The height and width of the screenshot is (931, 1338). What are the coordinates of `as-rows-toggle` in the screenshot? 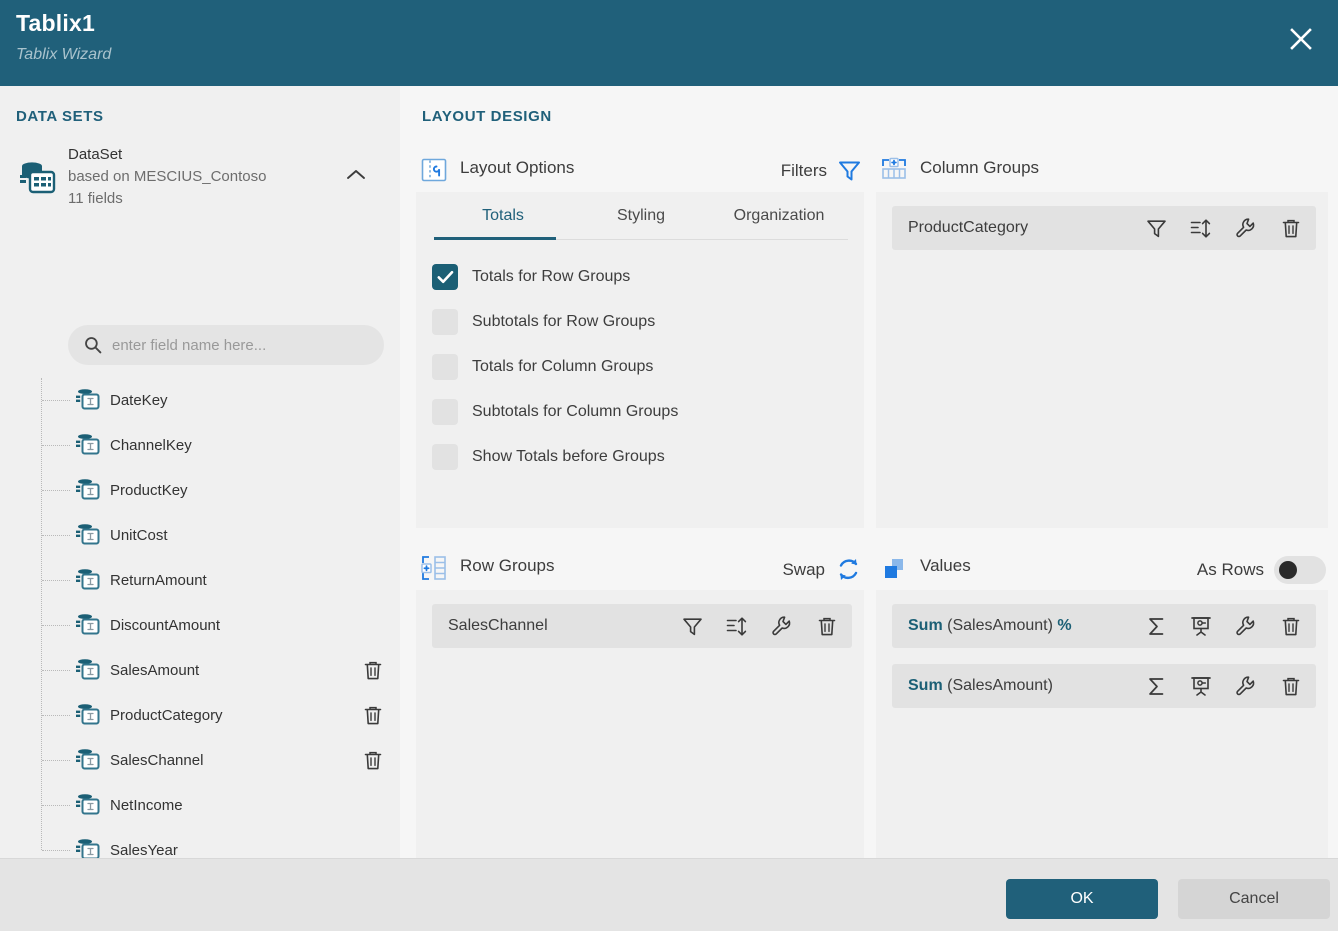 It's located at (1300, 570).